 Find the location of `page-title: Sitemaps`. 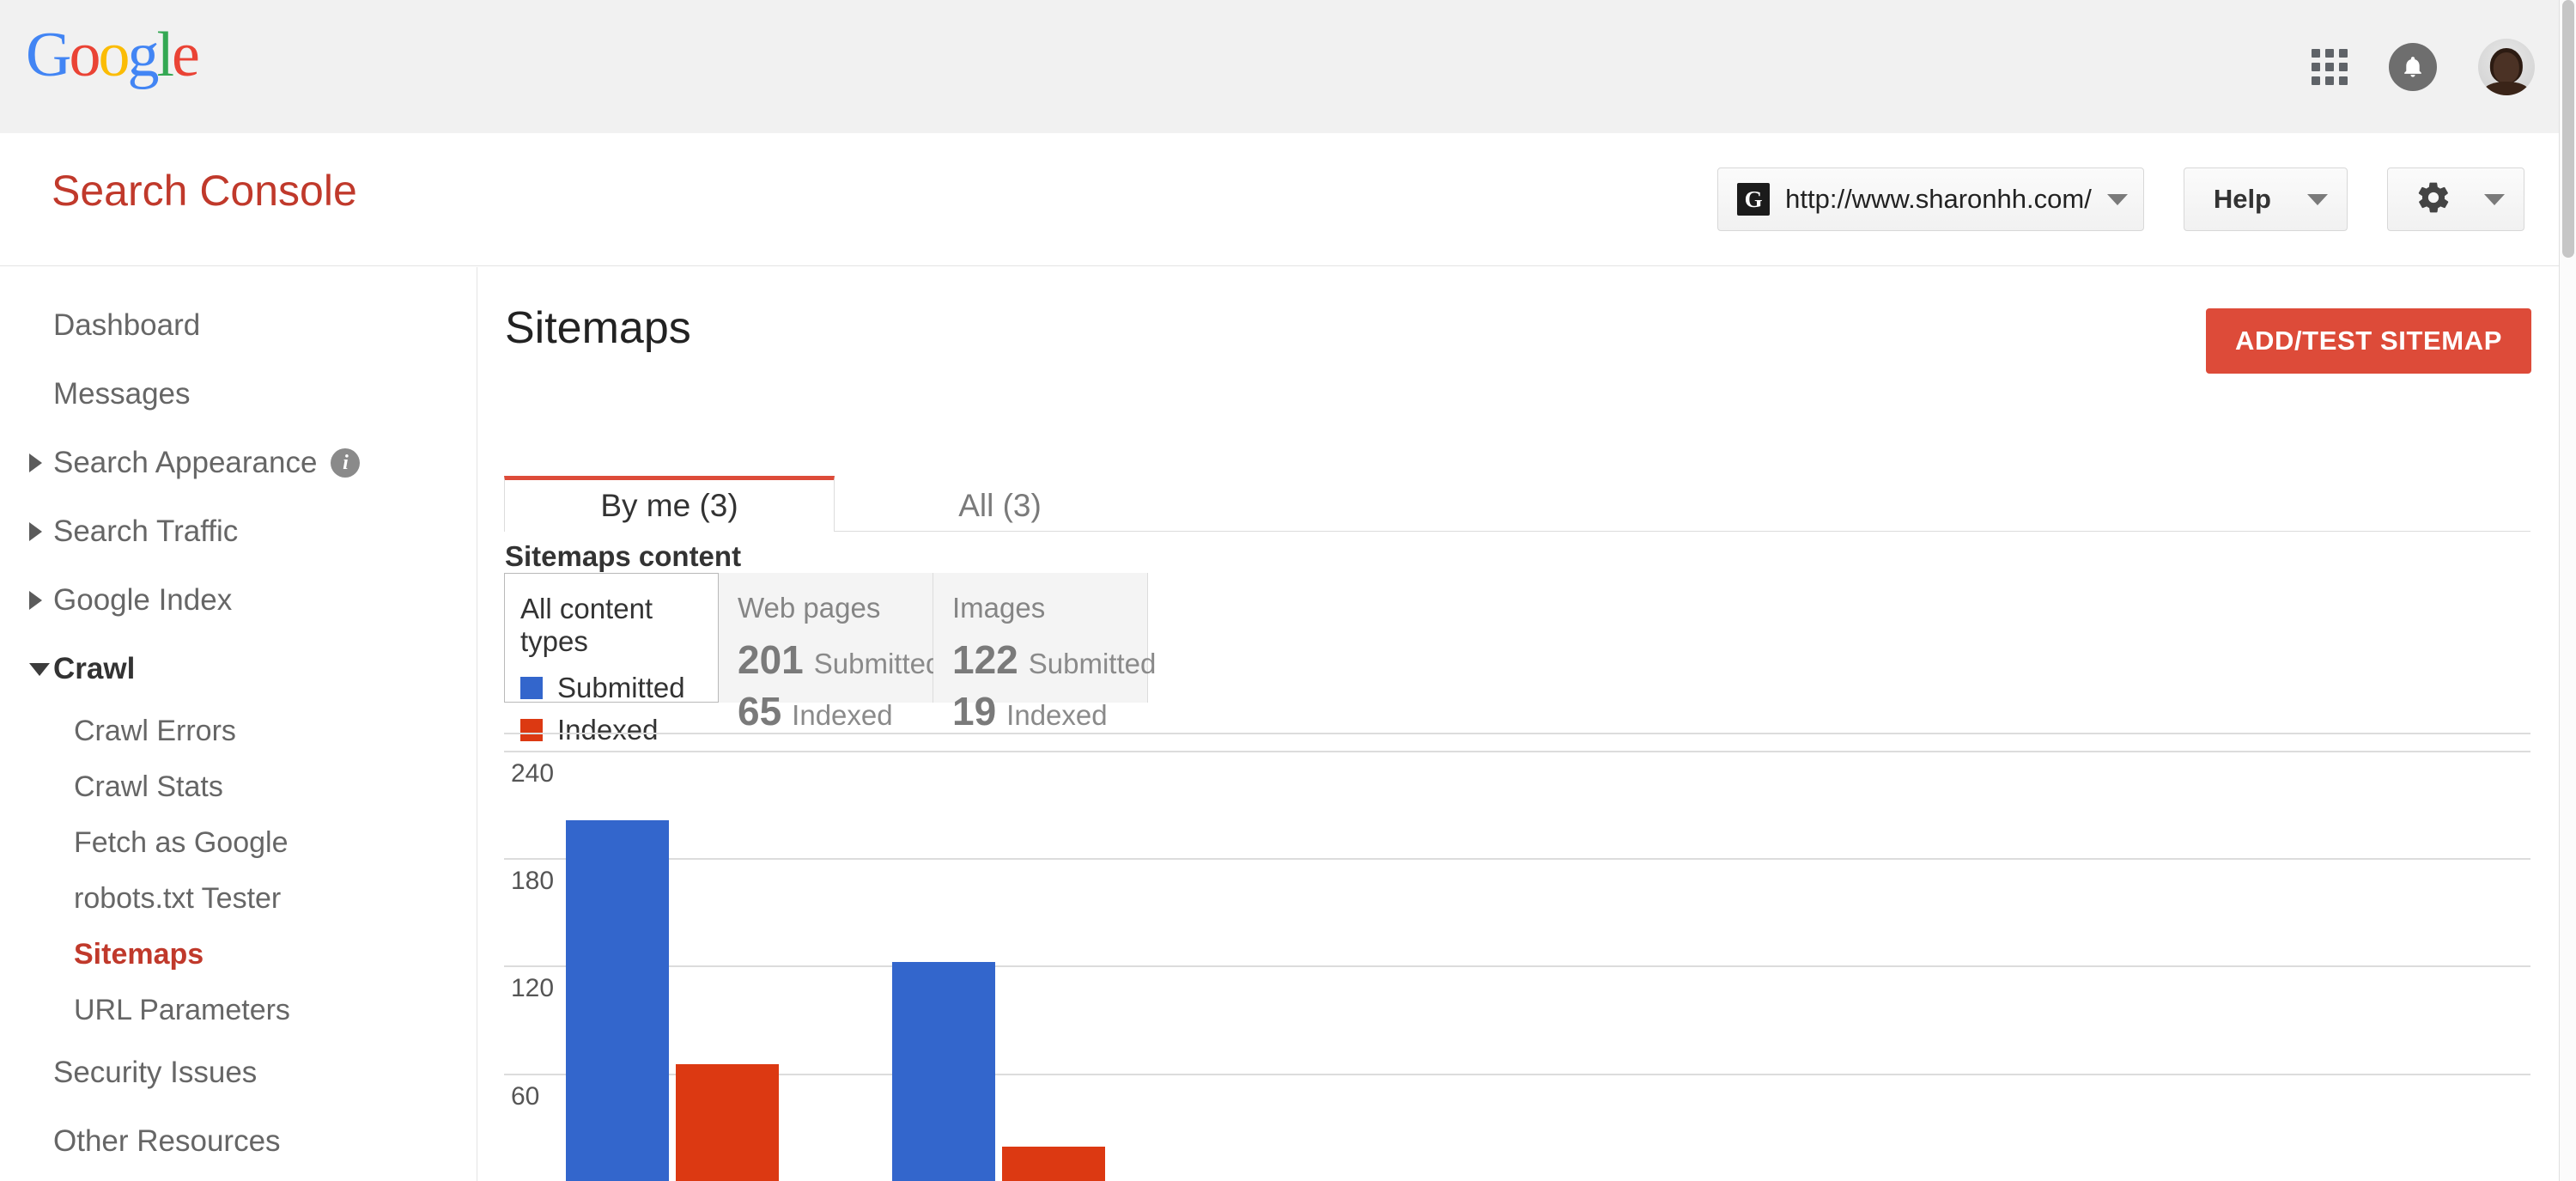

page-title: Sitemaps is located at coordinates (598, 328).